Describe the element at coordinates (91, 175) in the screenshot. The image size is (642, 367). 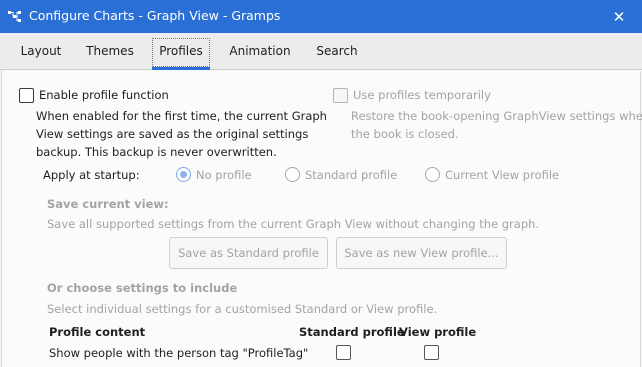
I see `startup-label: Apply at startup:` at that location.